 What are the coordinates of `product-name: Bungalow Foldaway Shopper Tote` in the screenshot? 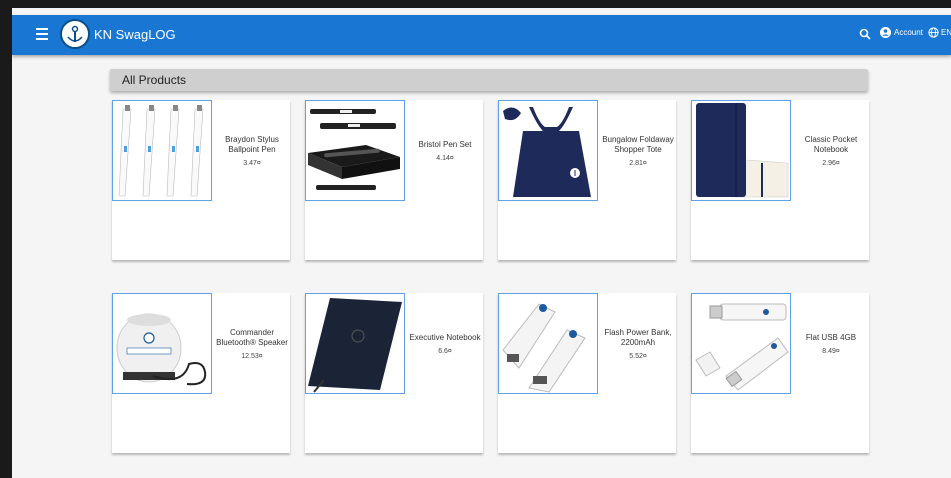 It's located at (638, 145).